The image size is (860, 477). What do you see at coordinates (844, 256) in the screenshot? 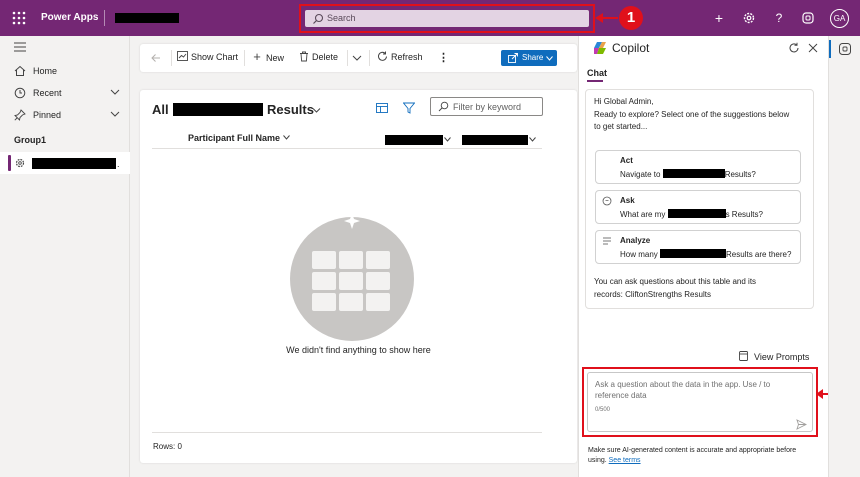
I see `side-pane-rail` at bounding box center [844, 256].